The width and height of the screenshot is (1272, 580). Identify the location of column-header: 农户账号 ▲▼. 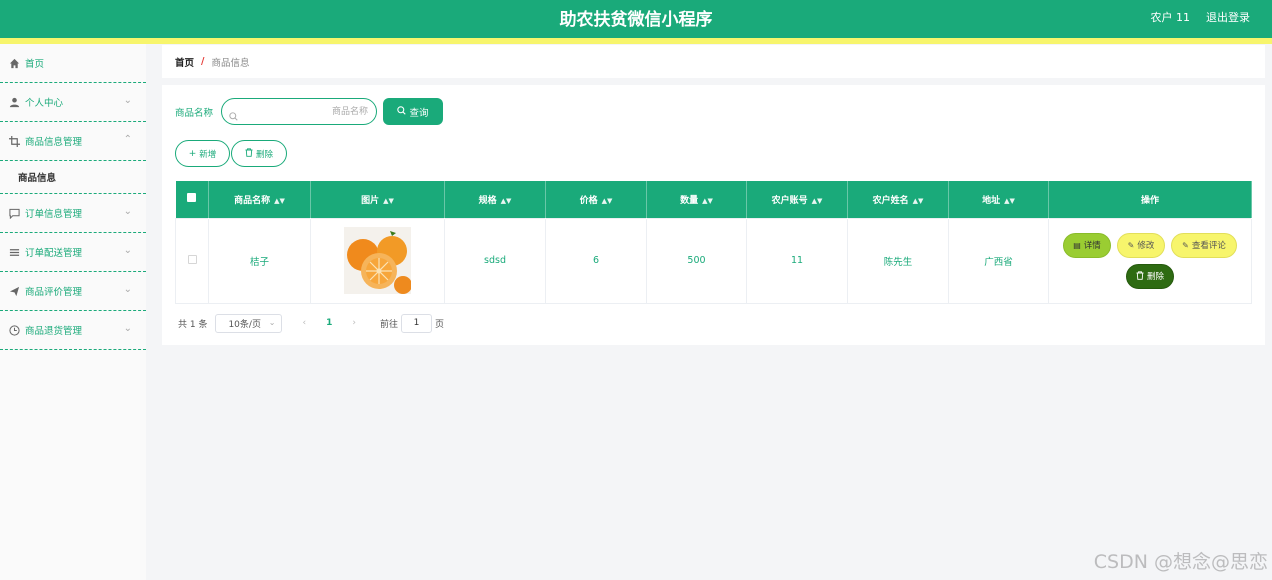
(797, 199).